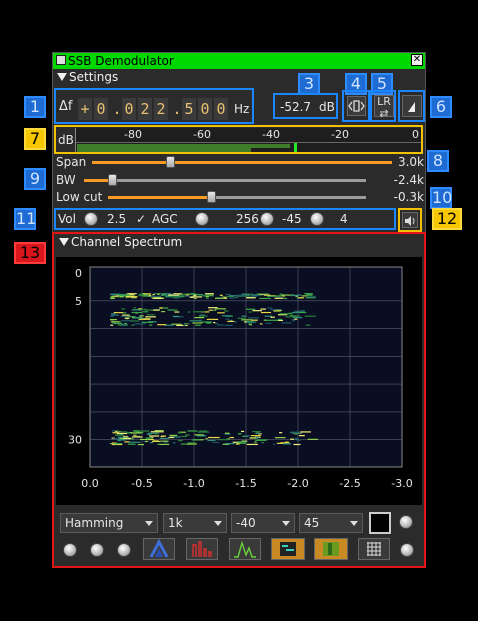  Describe the element at coordinates (406, 522) in the screenshot. I see `decay-knob` at that location.